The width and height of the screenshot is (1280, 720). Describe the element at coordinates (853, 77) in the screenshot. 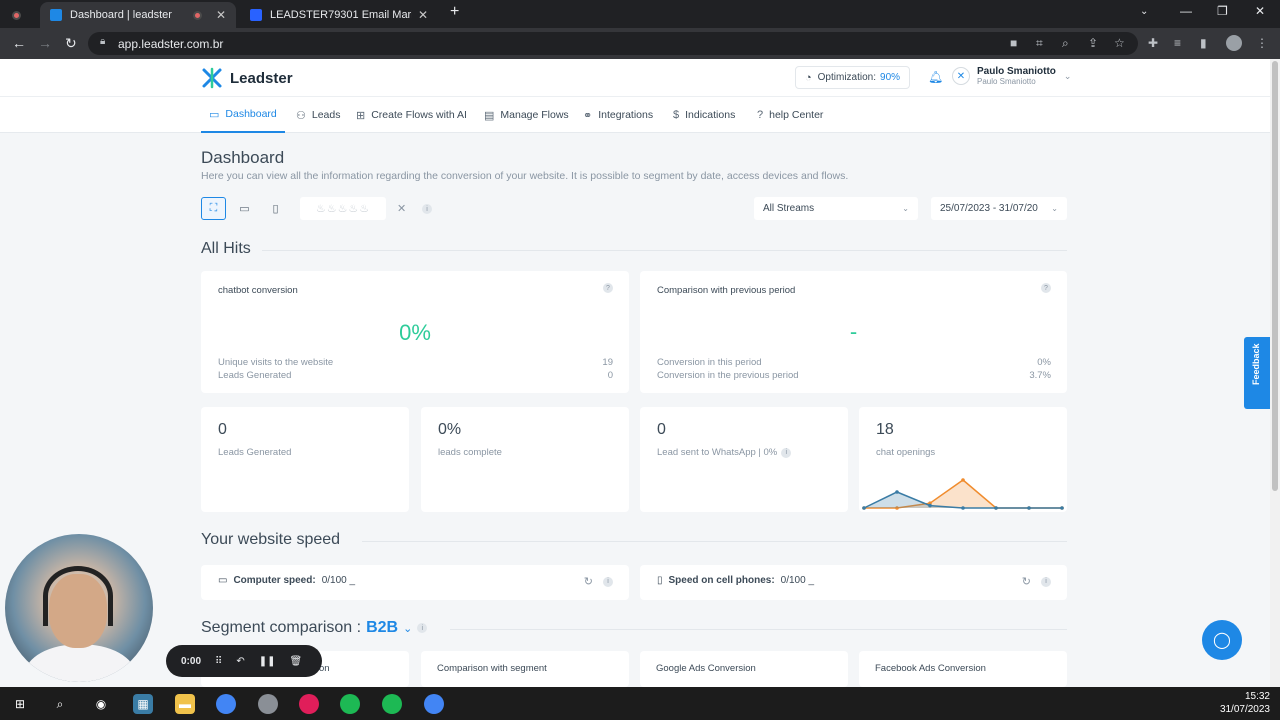

I see `optimization-badge: ◔ Optimization: 90%` at that location.